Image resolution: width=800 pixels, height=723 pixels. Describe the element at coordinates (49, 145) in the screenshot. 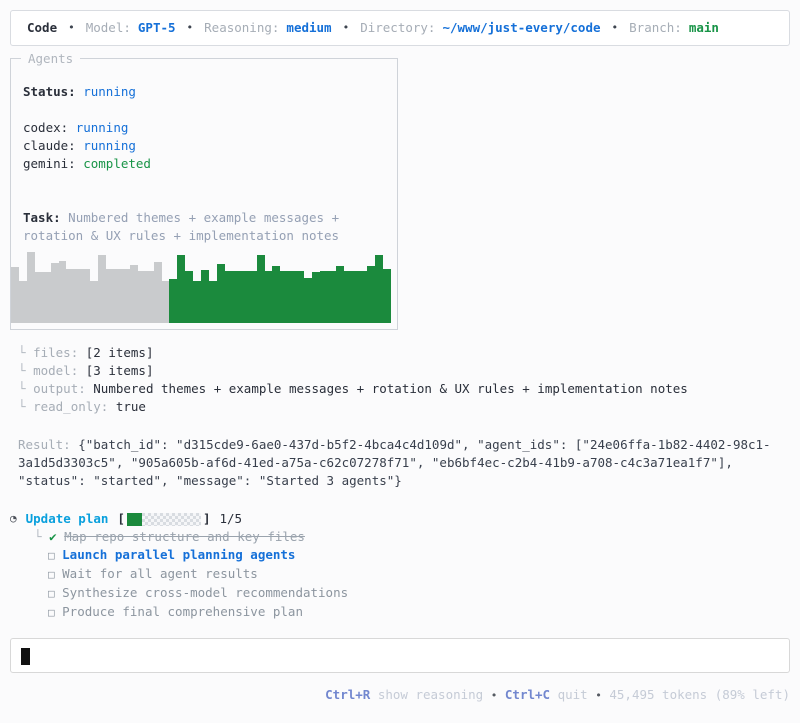

I see `agent-name: claude:` at that location.